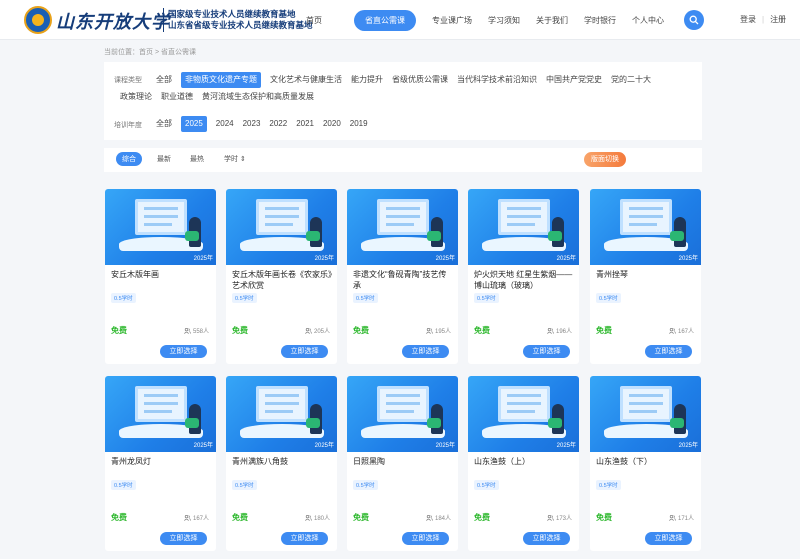  What do you see at coordinates (420, 80) in the screenshot?
I see `type-option: 省级优质公需课` at bounding box center [420, 80].